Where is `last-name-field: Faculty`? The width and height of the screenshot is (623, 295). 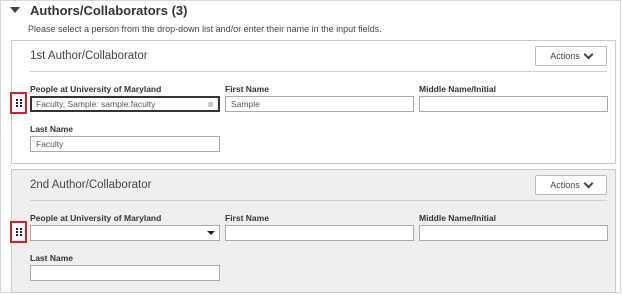 last-name-field: Faculty is located at coordinates (125, 144).